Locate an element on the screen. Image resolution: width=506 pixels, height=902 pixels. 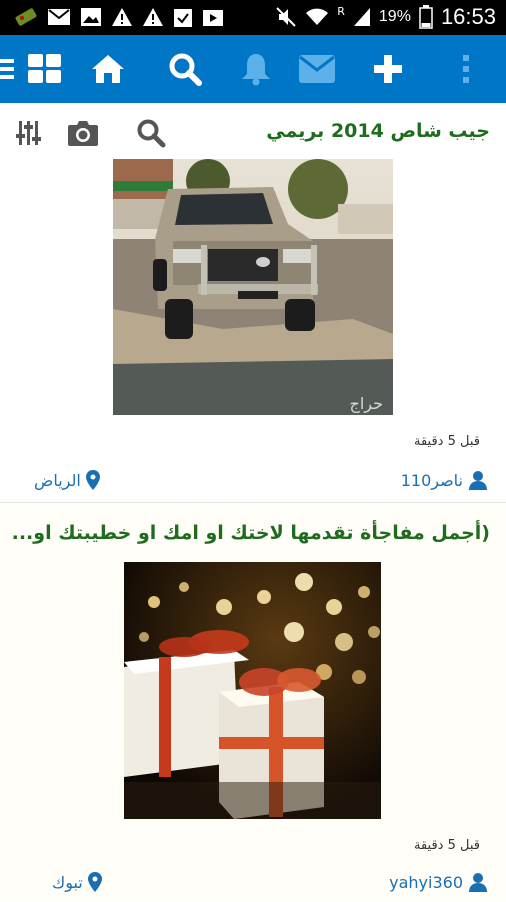
post-author: yahyi360 is located at coordinates (438, 882).